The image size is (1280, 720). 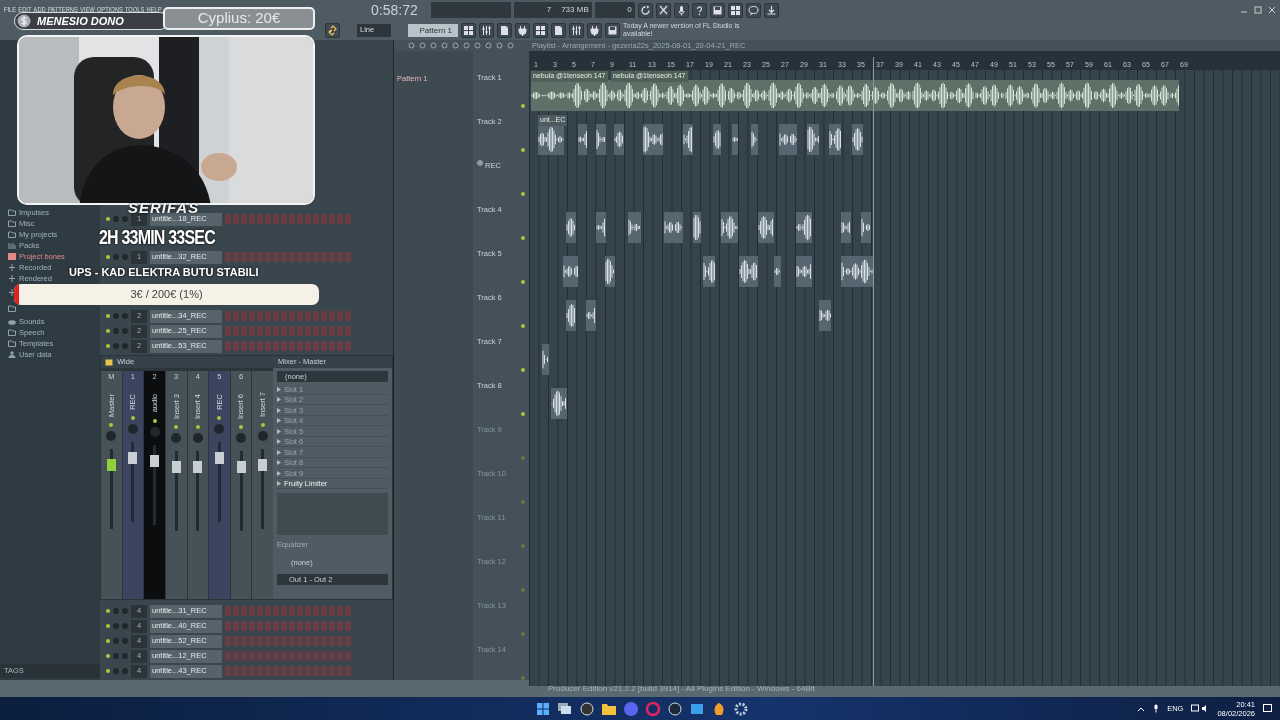 I want to click on menu-item: HELP, so click(x=154, y=10).